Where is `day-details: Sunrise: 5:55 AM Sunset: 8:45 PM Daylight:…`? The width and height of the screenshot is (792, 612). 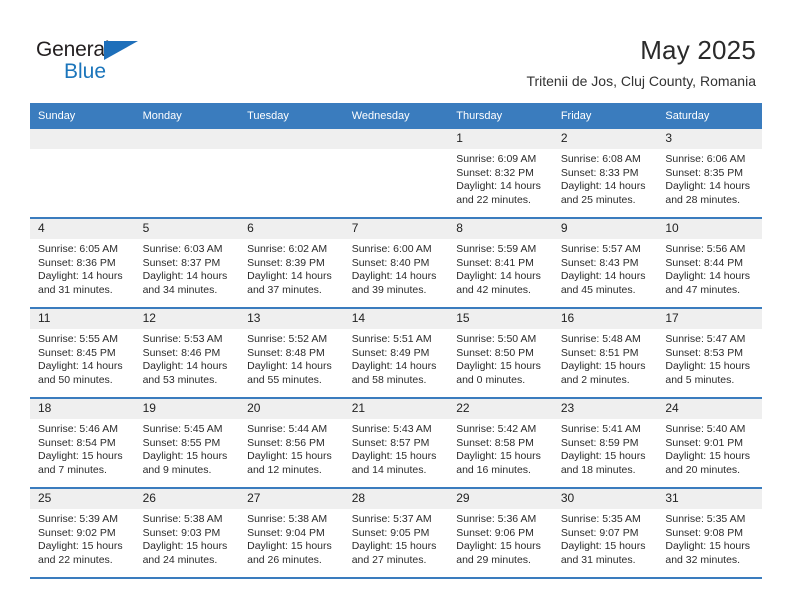 day-details: Sunrise: 5:55 AM Sunset: 8:45 PM Daylight:… is located at coordinates (82, 358).